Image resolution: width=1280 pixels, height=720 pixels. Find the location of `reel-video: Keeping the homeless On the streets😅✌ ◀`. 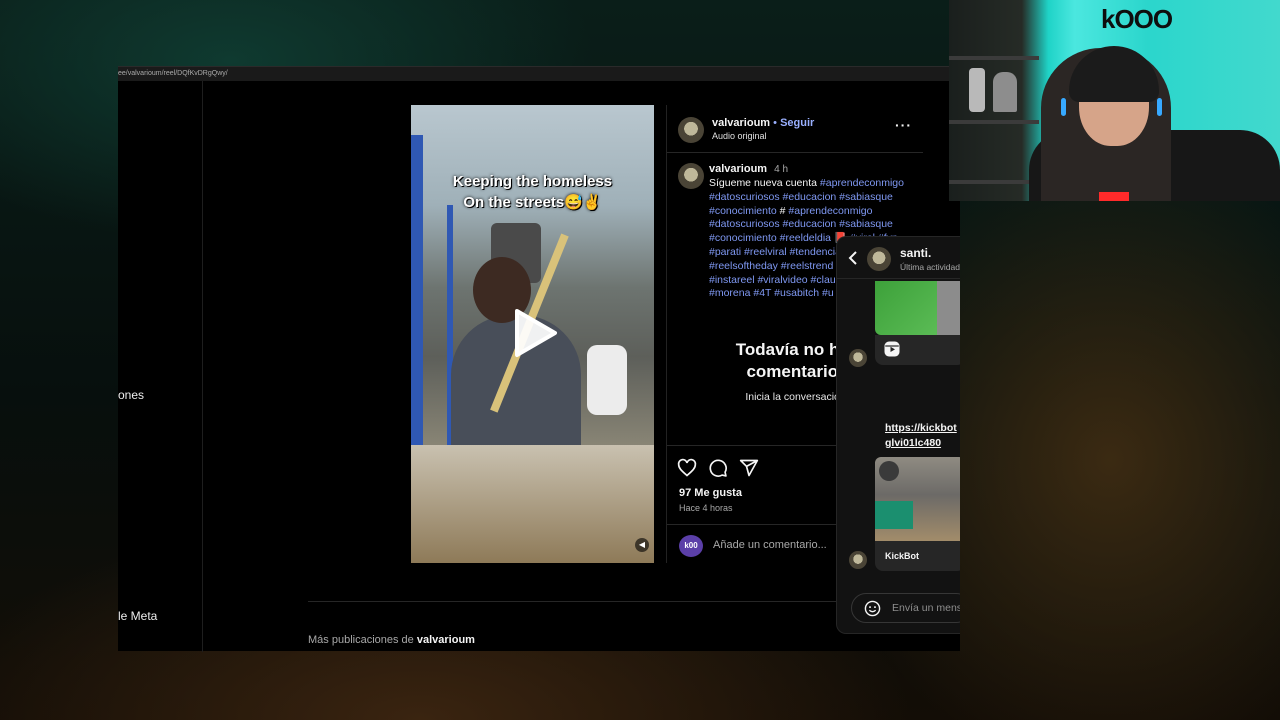

reel-video: Keeping the homeless On the streets😅✌ ◀ is located at coordinates (532, 334).